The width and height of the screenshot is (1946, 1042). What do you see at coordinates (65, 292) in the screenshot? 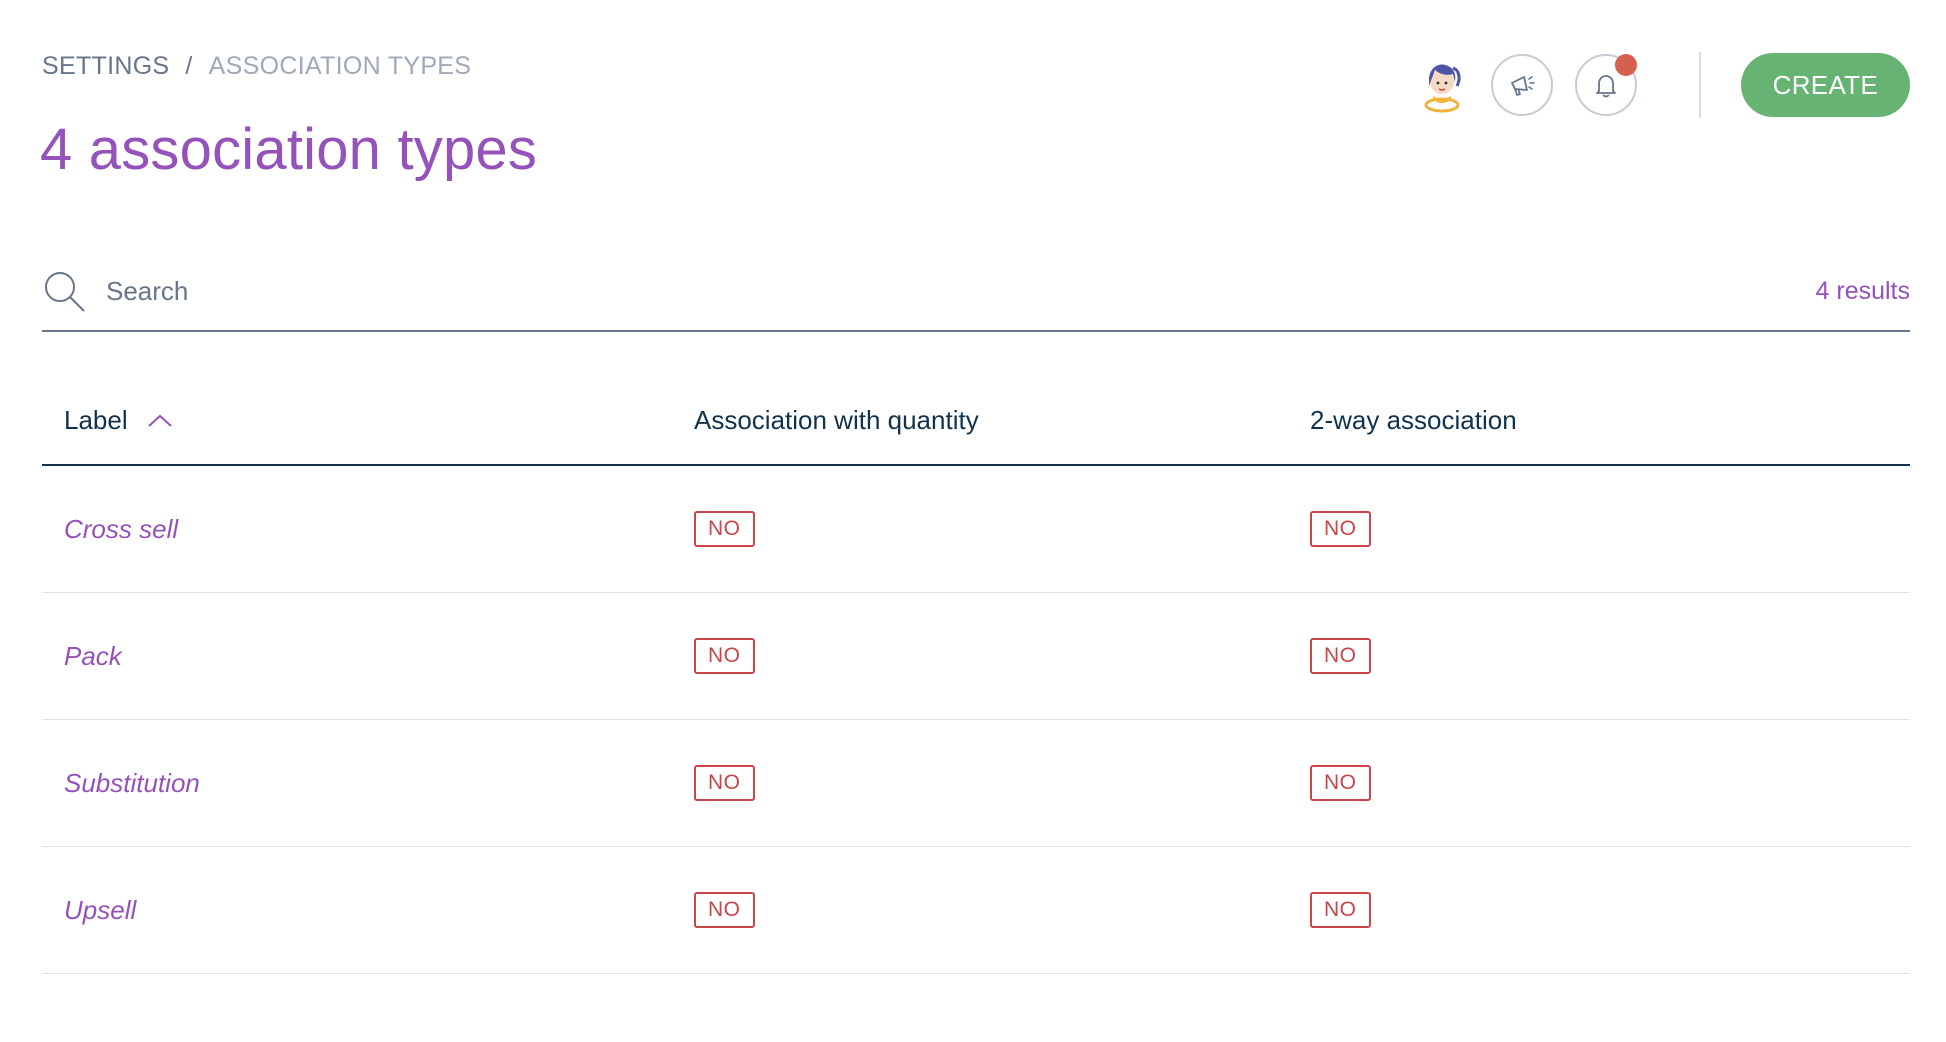
I see `search-icon` at bounding box center [65, 292].